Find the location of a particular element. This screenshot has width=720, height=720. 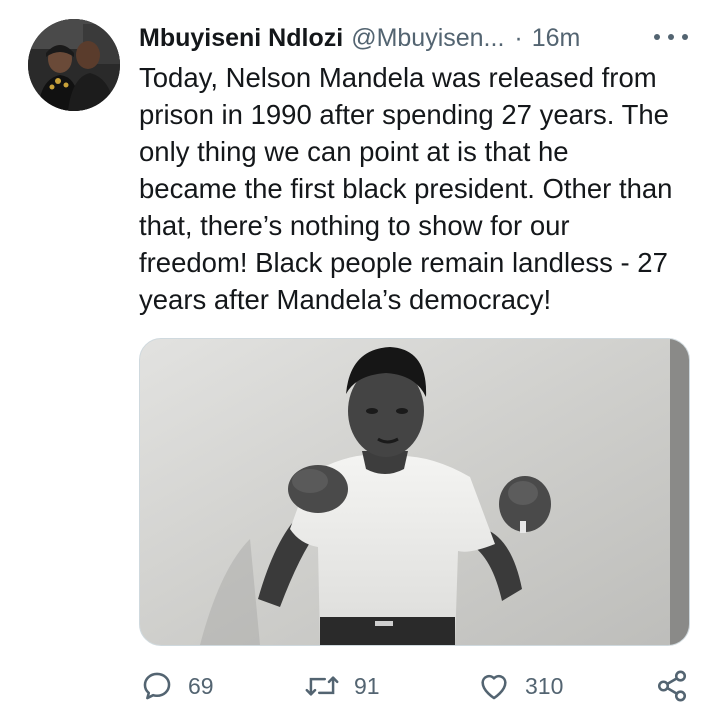

avatar is located at coordinates (74, 65).